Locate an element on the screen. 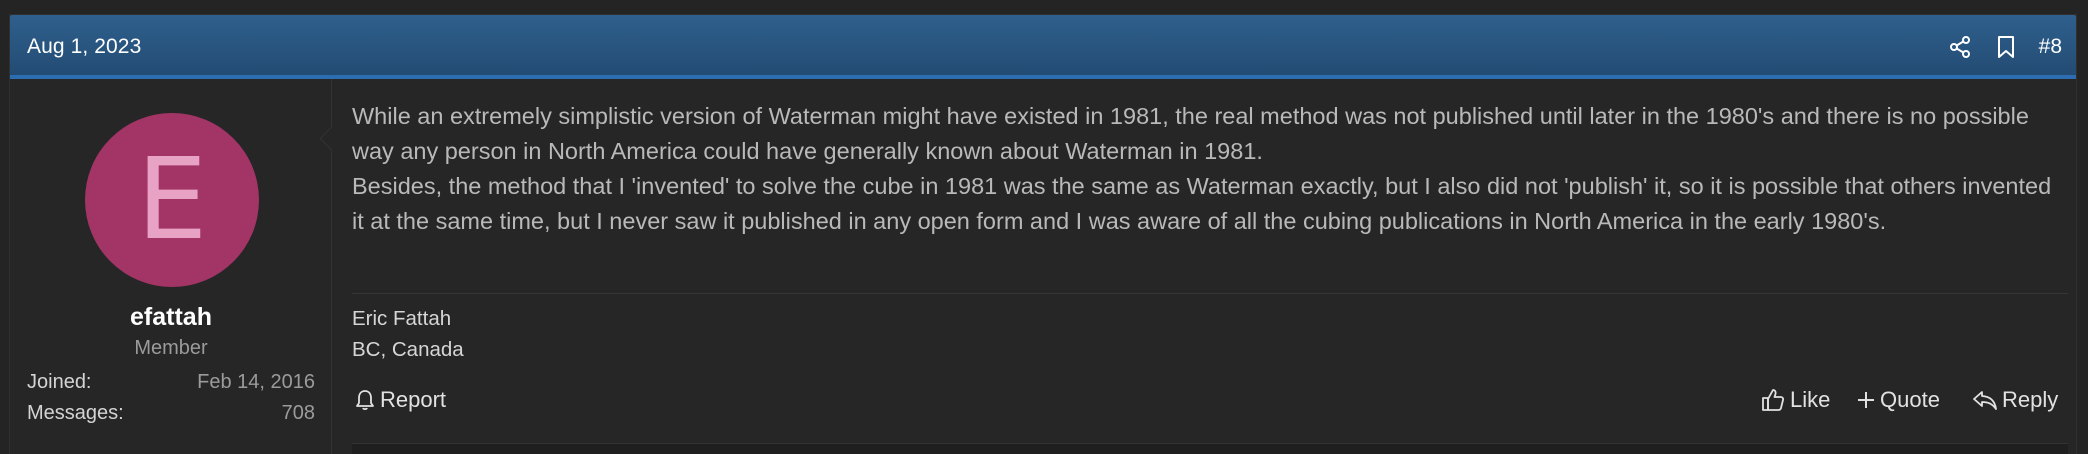  signature: Eric Fattah BC, Canada is located at coordinates (408, 334).